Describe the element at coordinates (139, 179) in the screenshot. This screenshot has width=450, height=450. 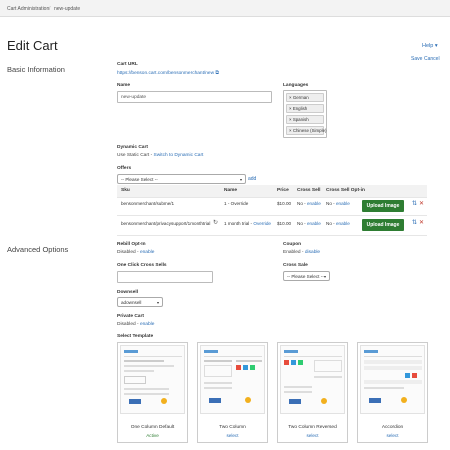
I see `offers-select-value: -- Please Select --` at that location.